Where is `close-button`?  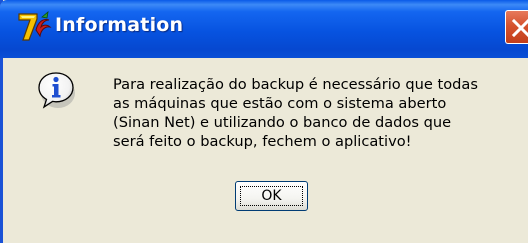
close-button is located at coordinates (516, 27).